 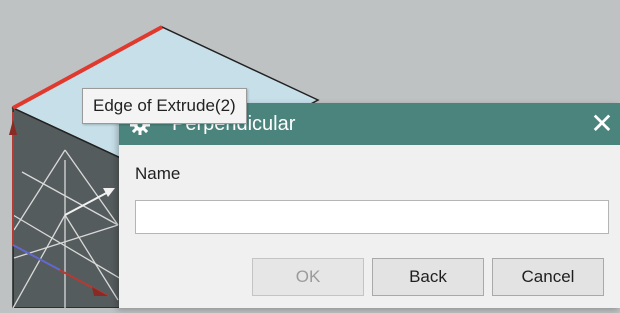 What do you see at coordinates (372, 217) in the screenshot?
I see `name-input` at bounding box center [372, 217].